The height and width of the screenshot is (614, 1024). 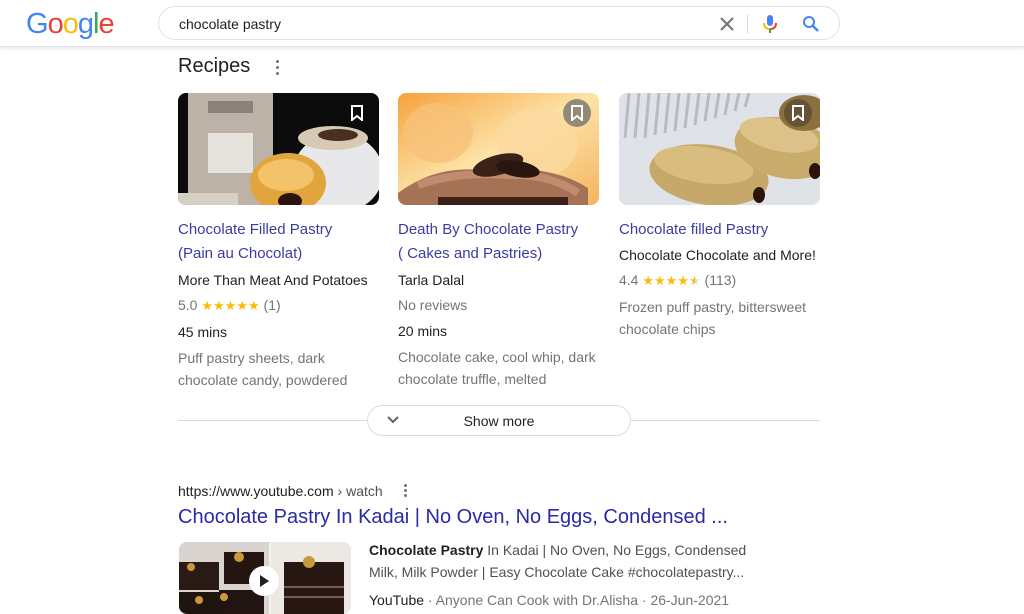 I want to click on rating-value: 4.4, so click(x=629, y=280).